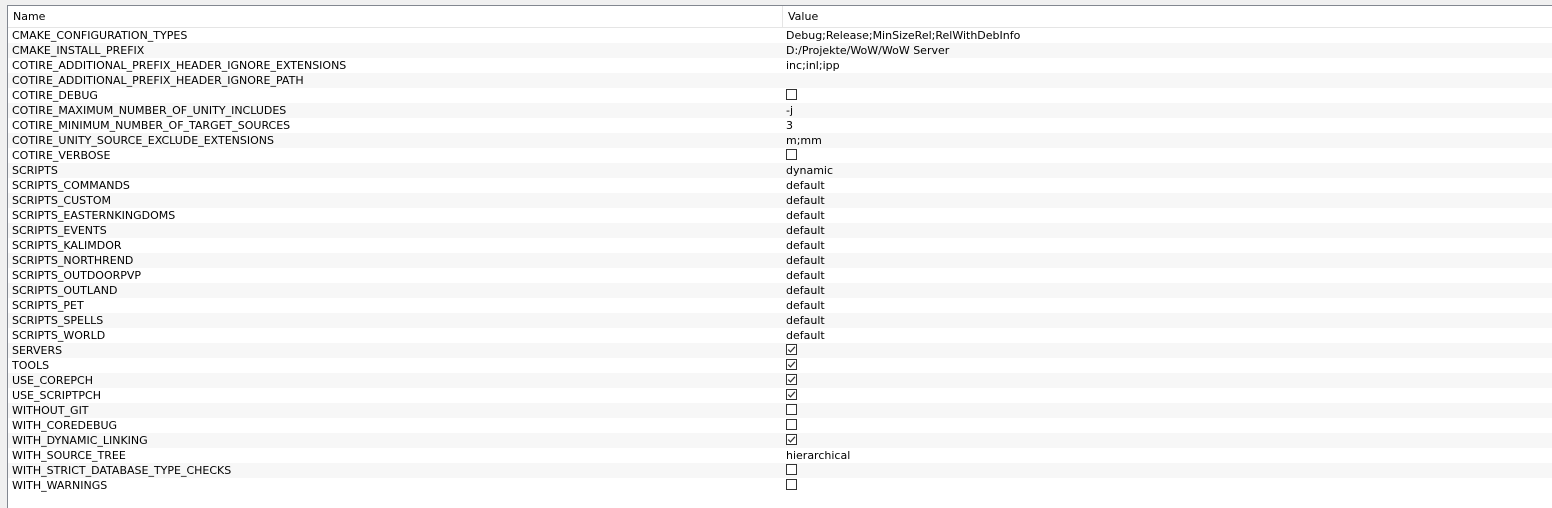 The image size is (1552, 508). I want to click on variable-name: SCRIPTS, so click(35, 170).